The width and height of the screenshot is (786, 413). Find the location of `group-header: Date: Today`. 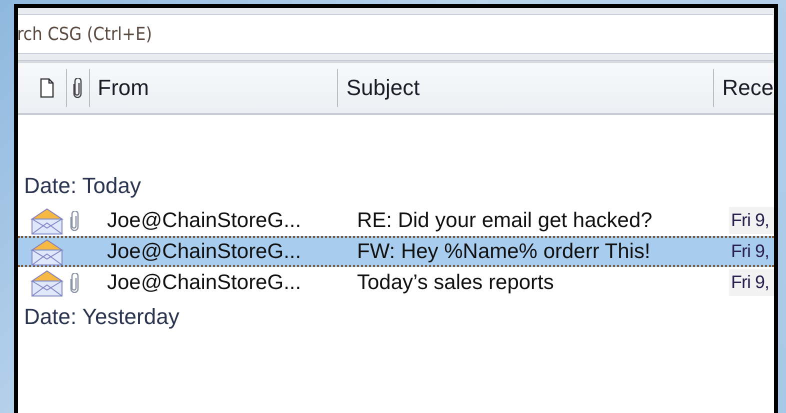

group-header: Date: Today is located at coordinates (396, 186).